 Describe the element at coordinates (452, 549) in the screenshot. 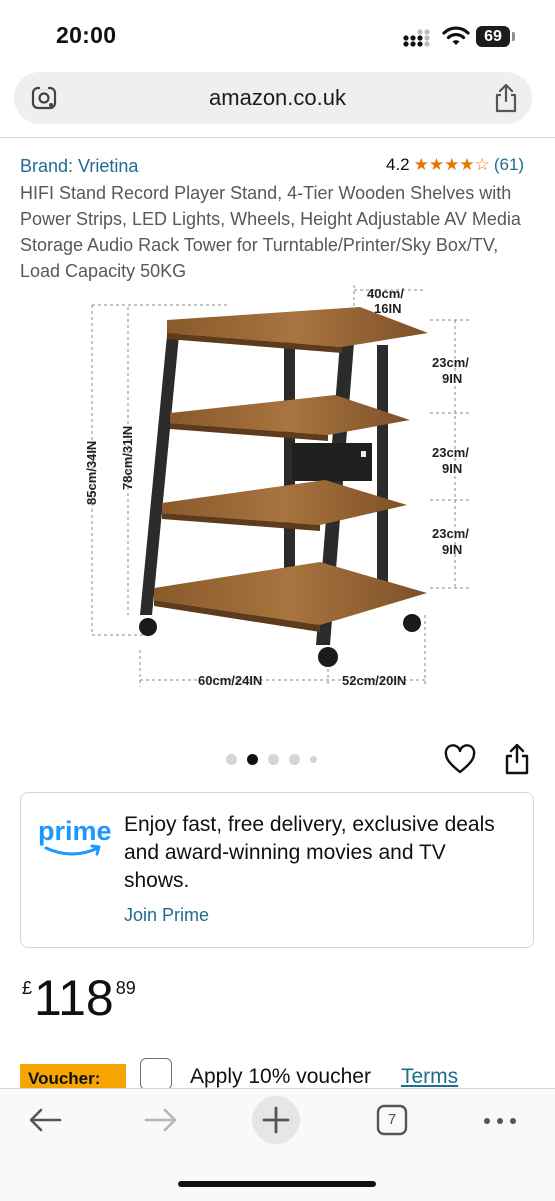

I see `dim-shelf3-line2: 9IN` at that location.